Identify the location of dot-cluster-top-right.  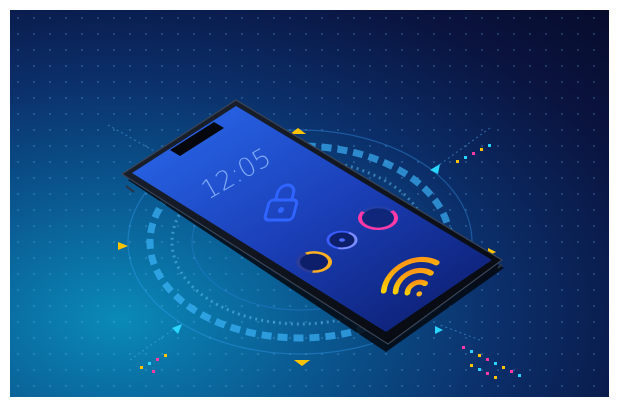
(473, 153).